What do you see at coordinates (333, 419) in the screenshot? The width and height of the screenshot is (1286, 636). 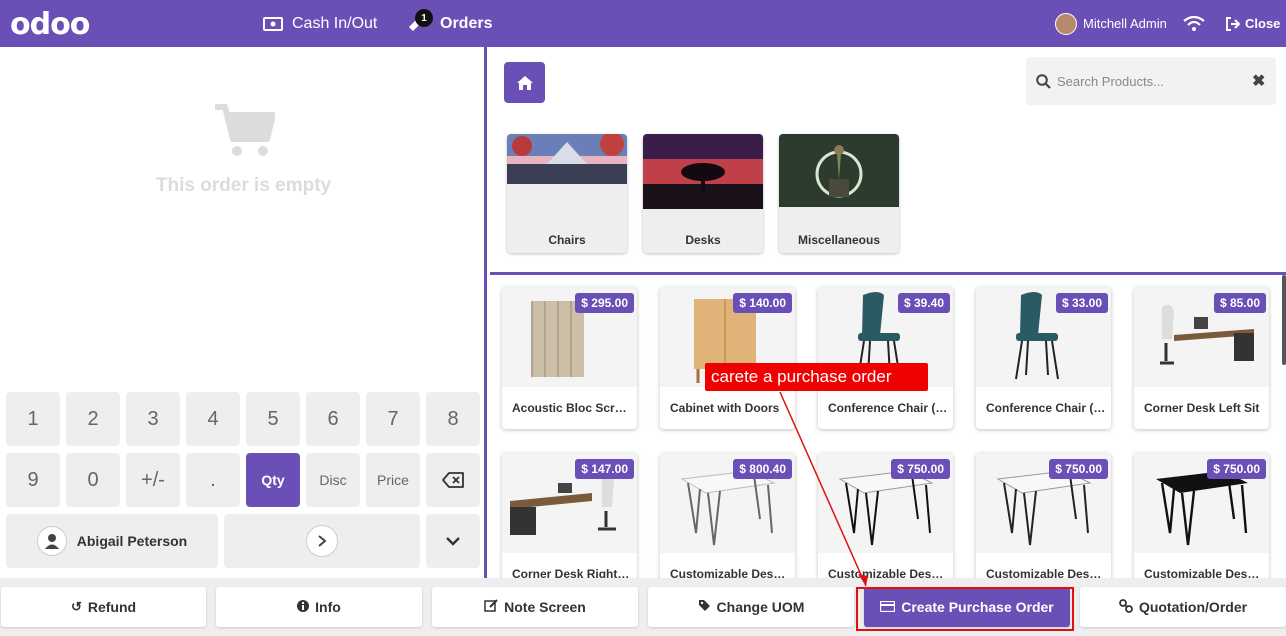 I see `numpad-key-6: 6` at bounding box center [333, 419].